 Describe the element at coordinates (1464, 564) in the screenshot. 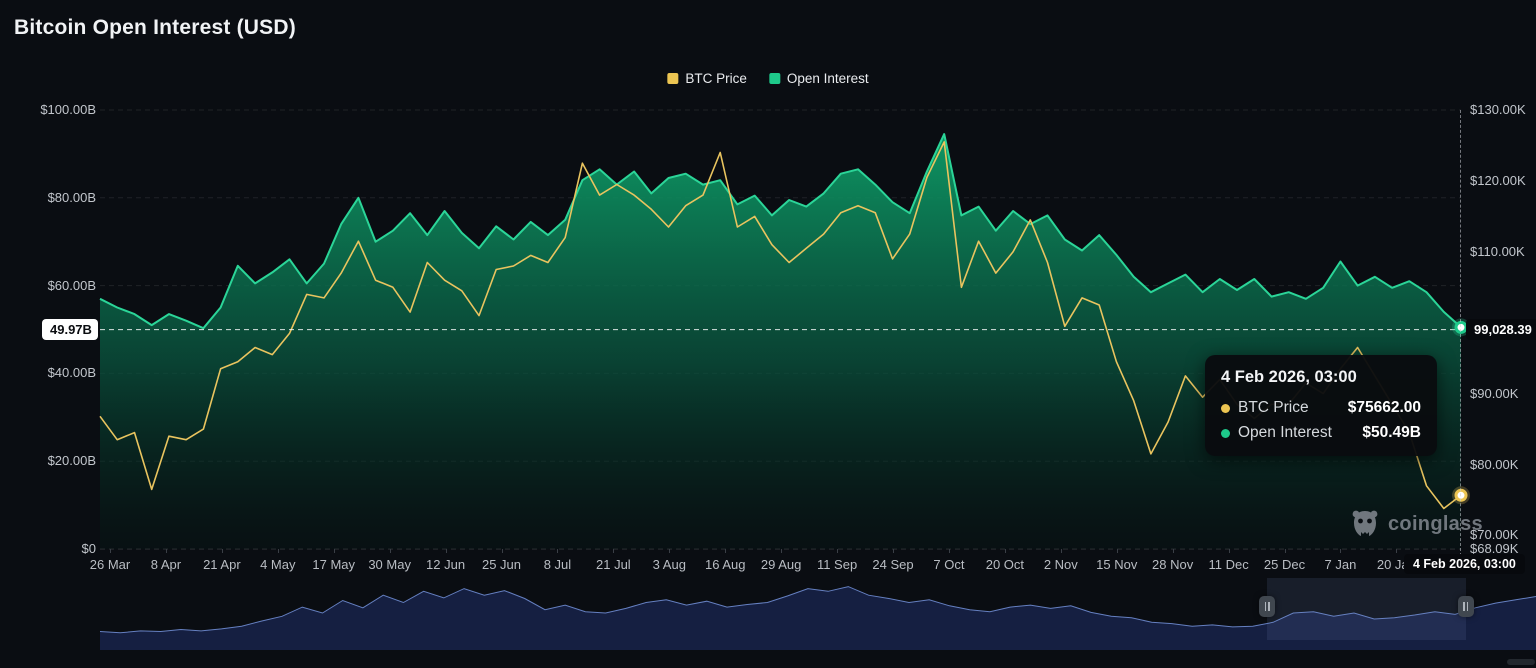

I see `current-date-pill: 4 Feb 2026, 03:00` at that location.